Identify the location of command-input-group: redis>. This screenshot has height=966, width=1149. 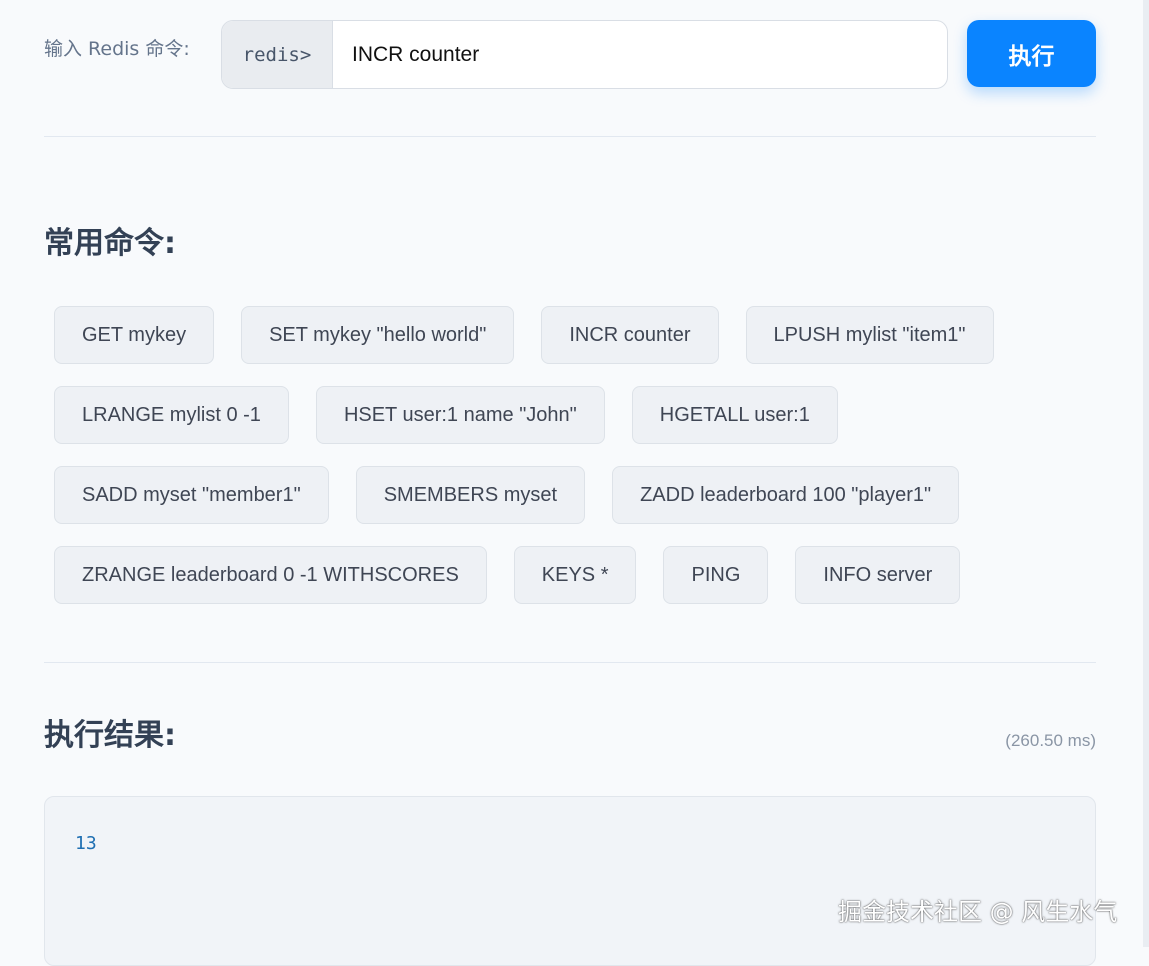
(584, 54).